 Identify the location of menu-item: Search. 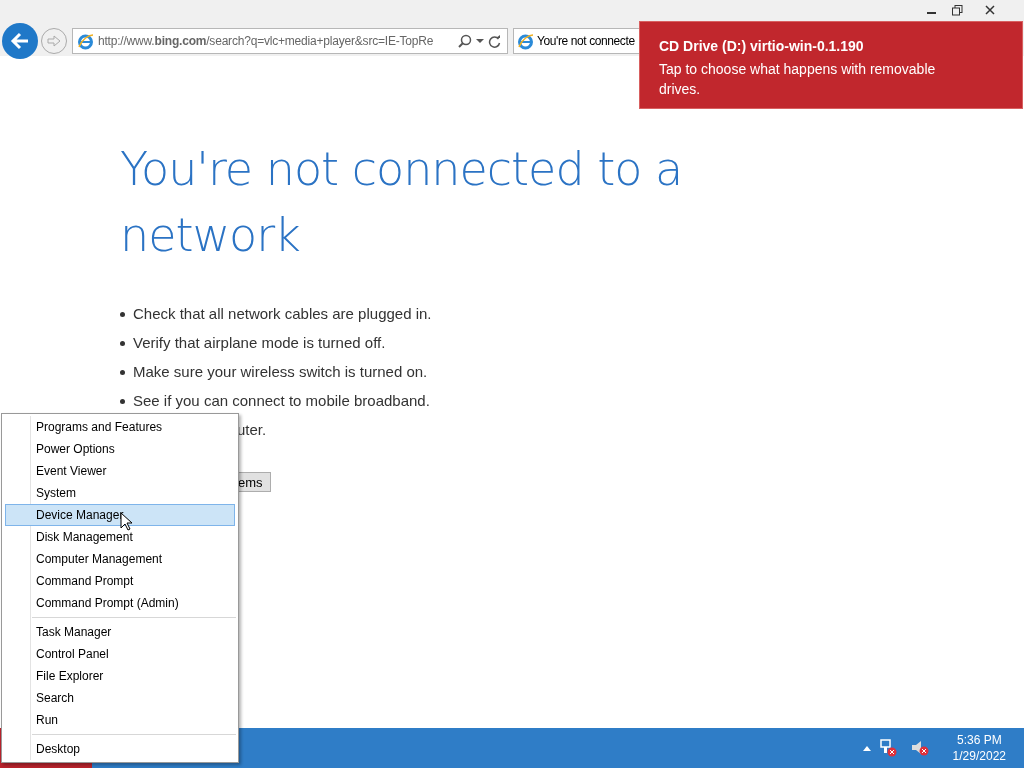
(120, 698).